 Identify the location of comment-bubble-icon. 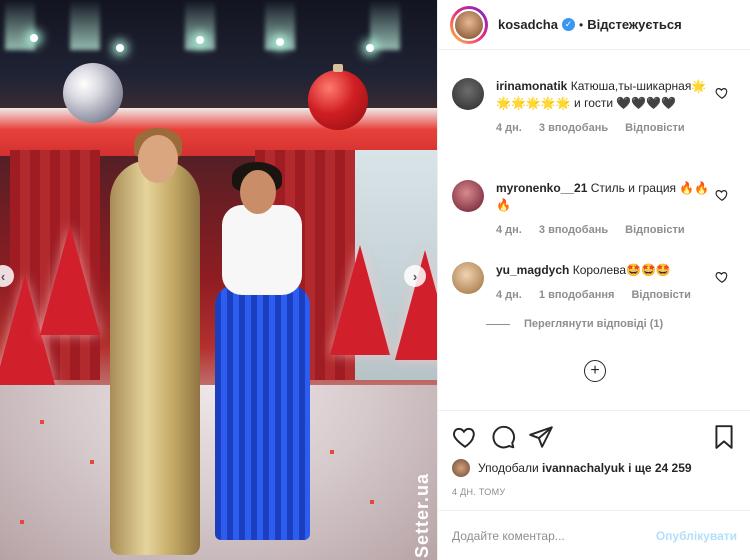
(503, 437).